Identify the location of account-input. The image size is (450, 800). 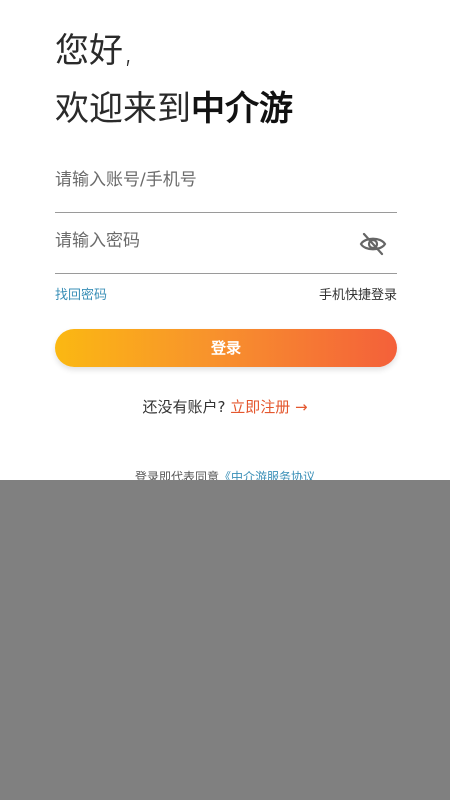
(200, 180).